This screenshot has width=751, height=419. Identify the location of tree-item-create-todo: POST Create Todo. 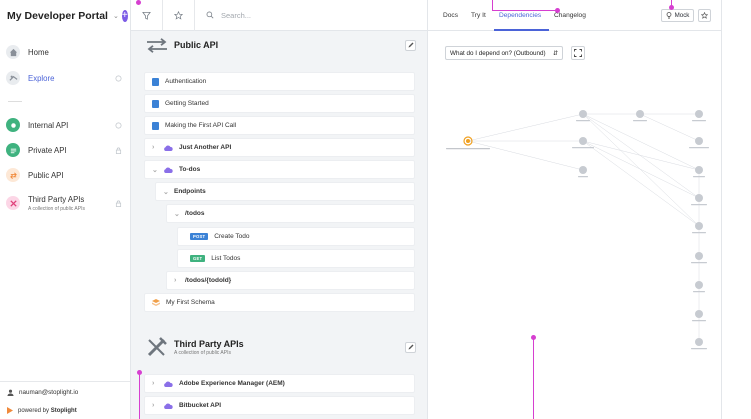
(296, 236).